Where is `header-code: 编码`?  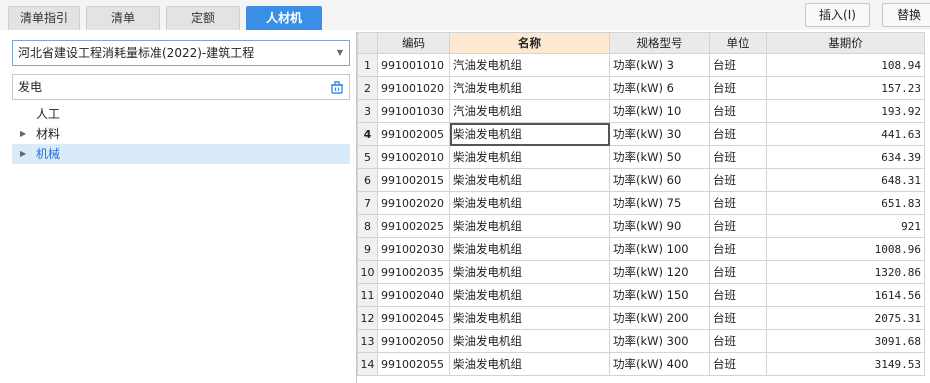 header-code: 编码 is located at coordinates (413, 43).